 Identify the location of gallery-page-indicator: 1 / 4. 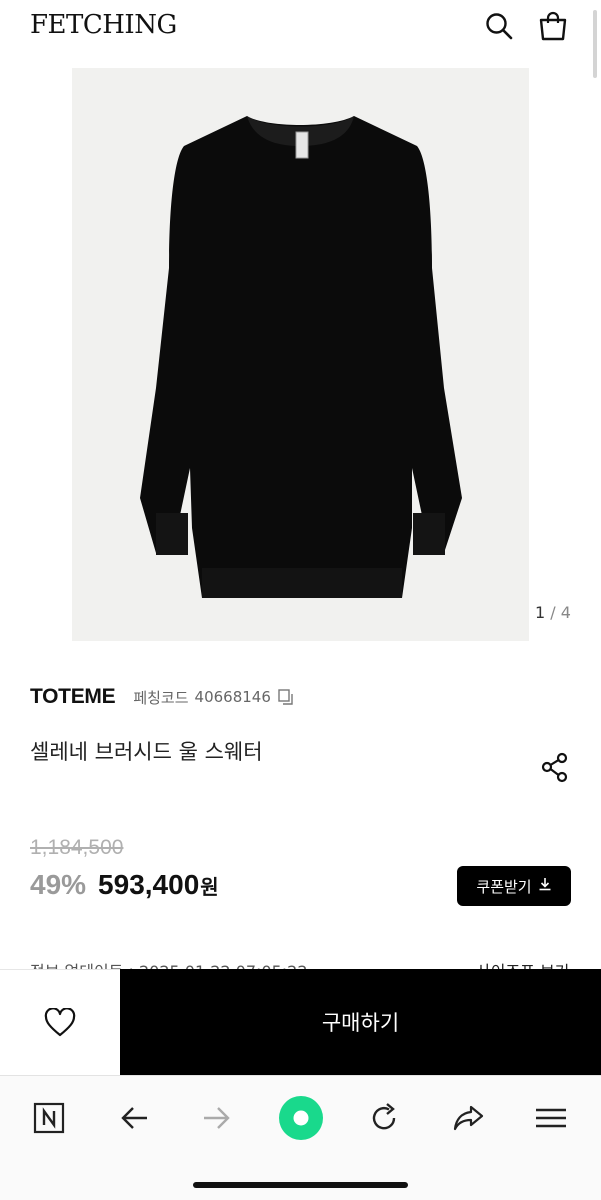
(553, 612).